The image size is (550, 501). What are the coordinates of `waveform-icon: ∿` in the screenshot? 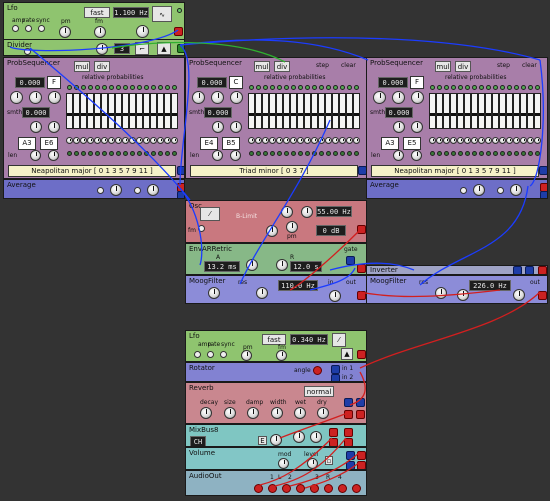 It's located at (162, 14).